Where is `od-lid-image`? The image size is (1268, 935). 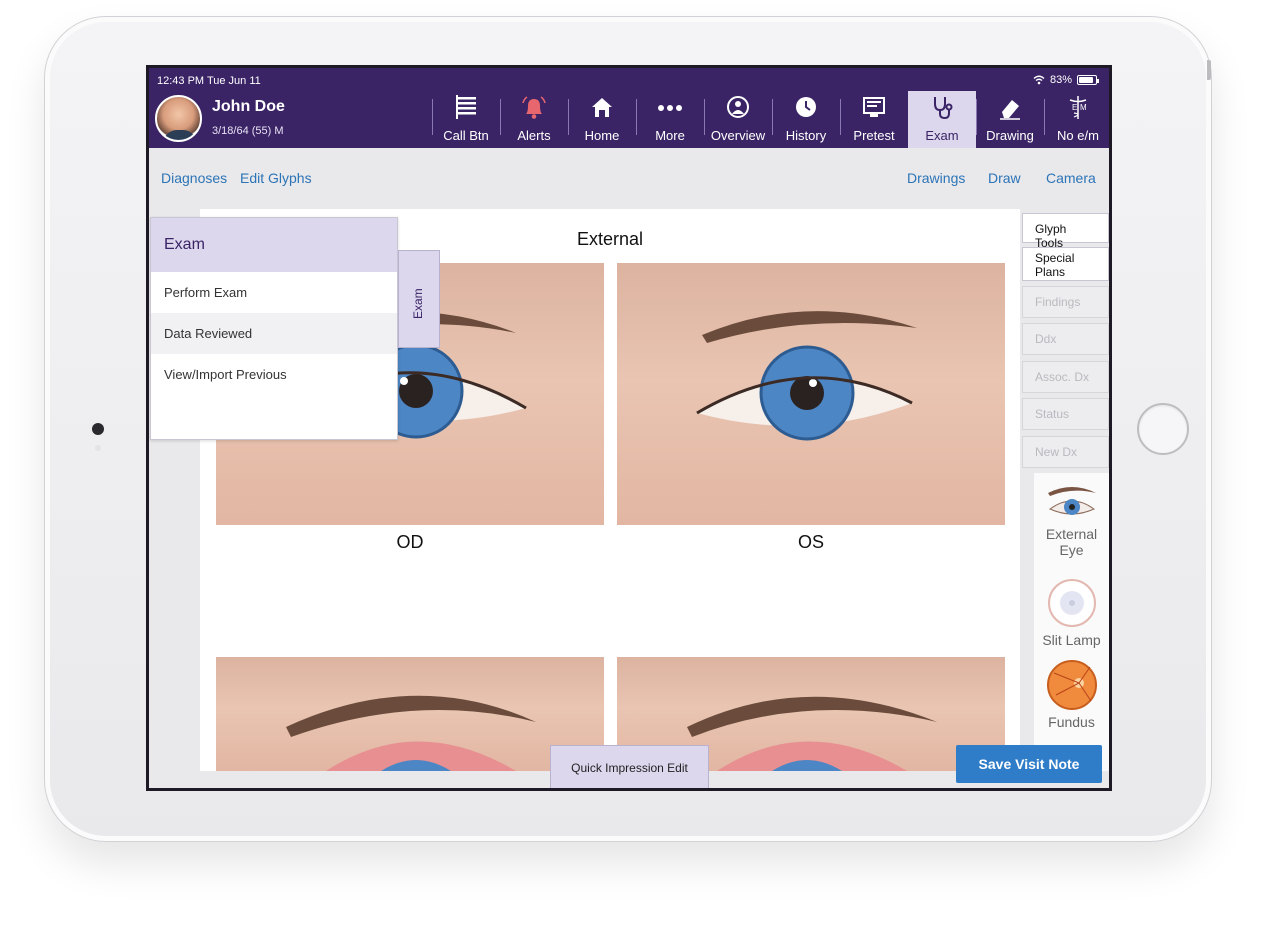 od-lid-image is located at coordinates (410, 714).